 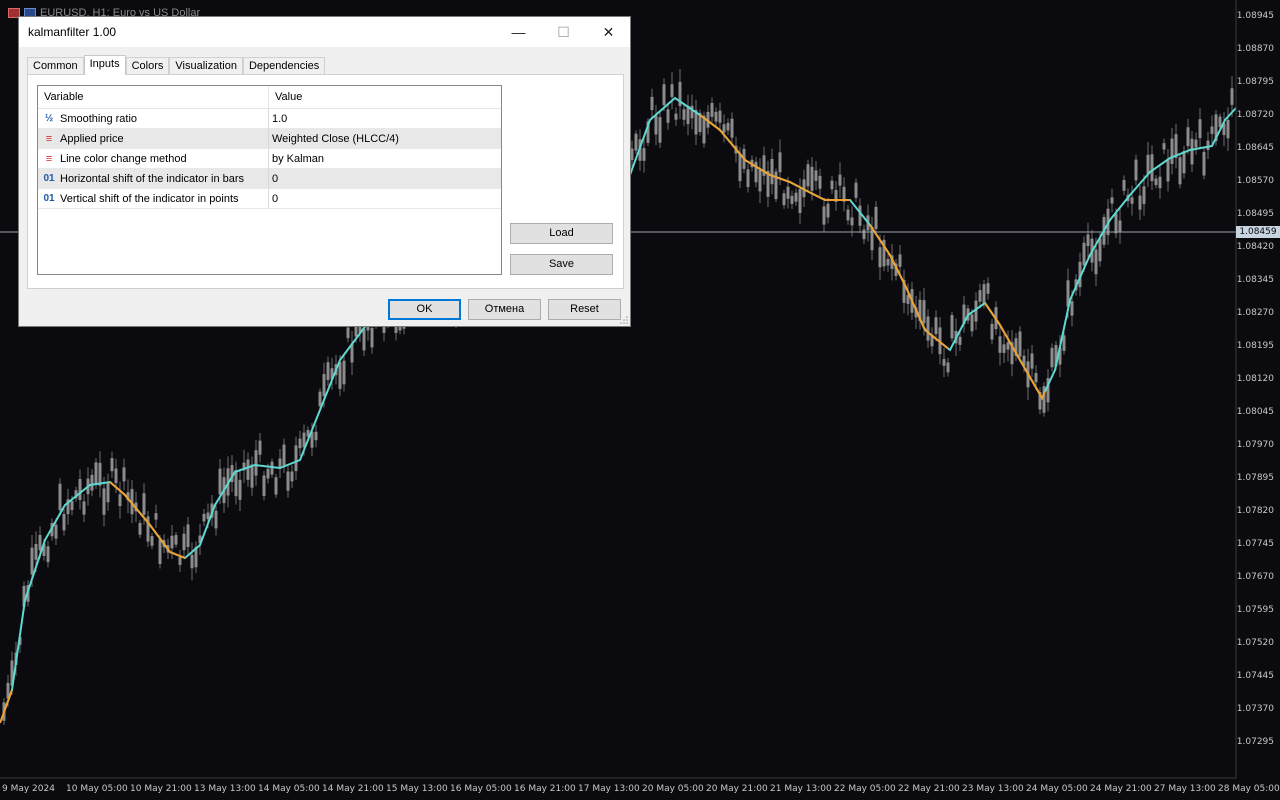 What do you see at coordinates (624, 320) in the screenshot?
I see `resize-grip-icon` at bounding box center [624, 320].